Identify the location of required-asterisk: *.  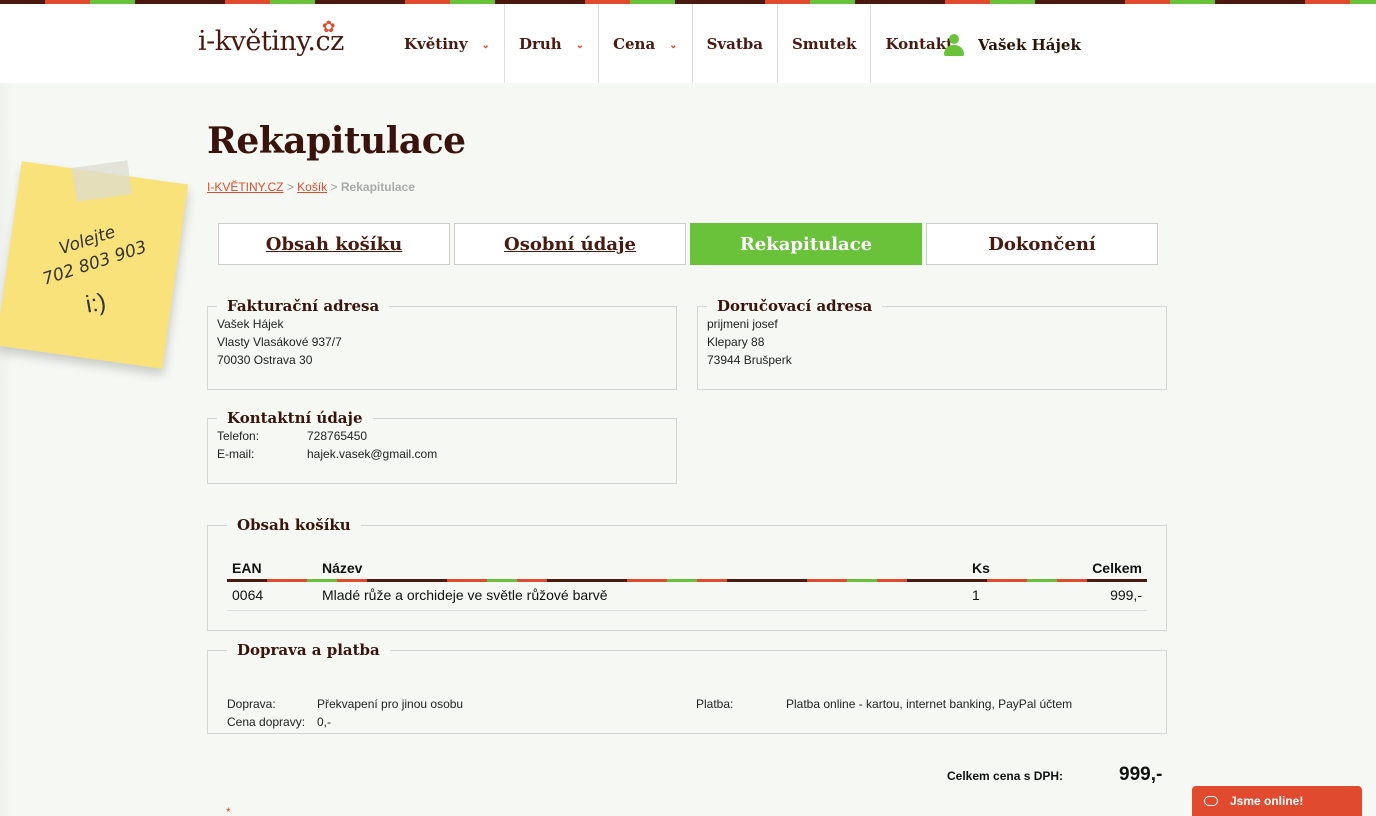
(228, 810).